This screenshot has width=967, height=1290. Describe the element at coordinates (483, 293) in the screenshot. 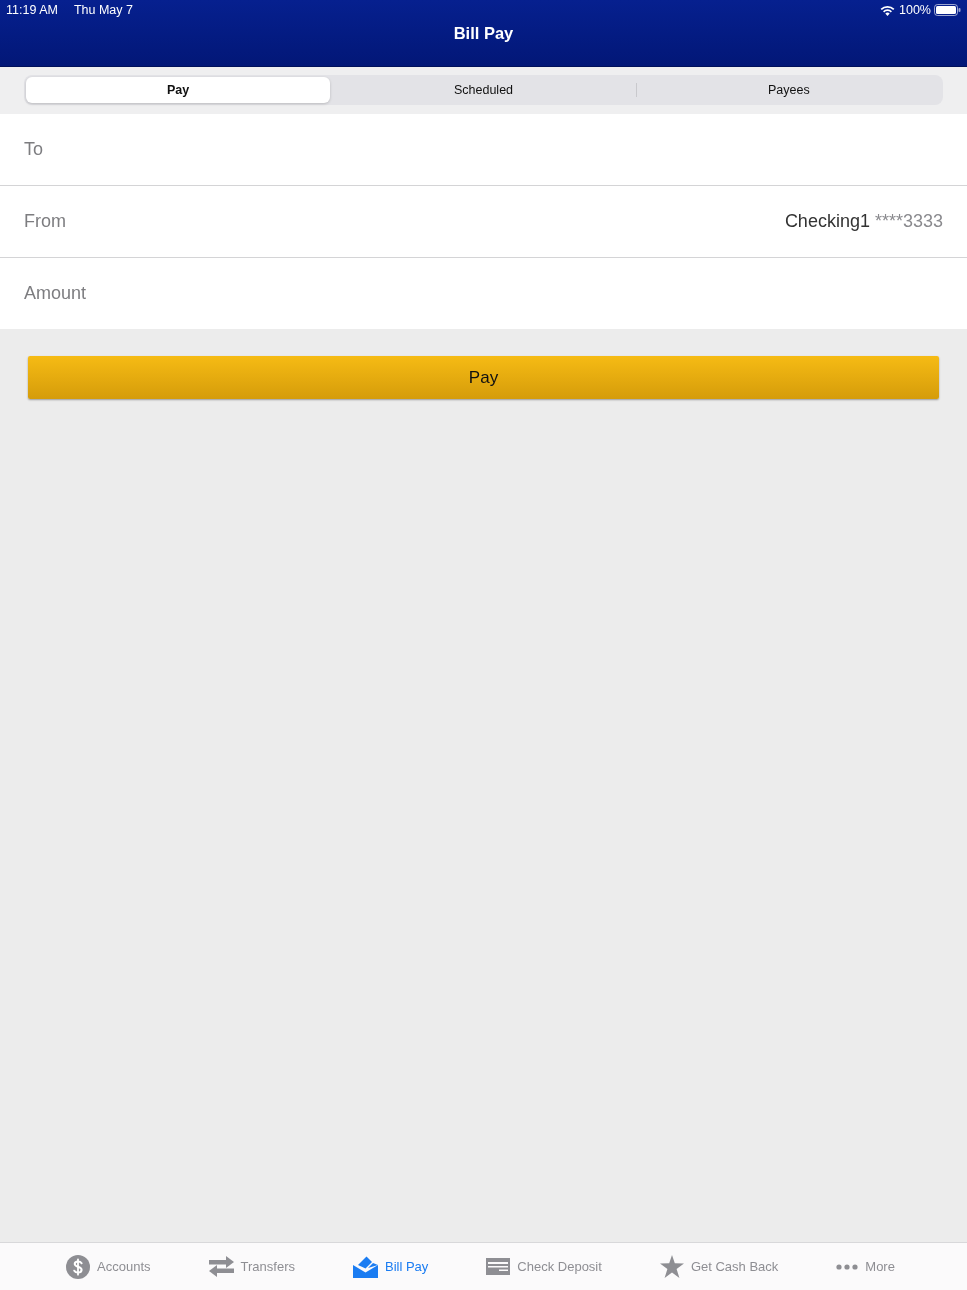

I see `form-row: Amount` at that location.